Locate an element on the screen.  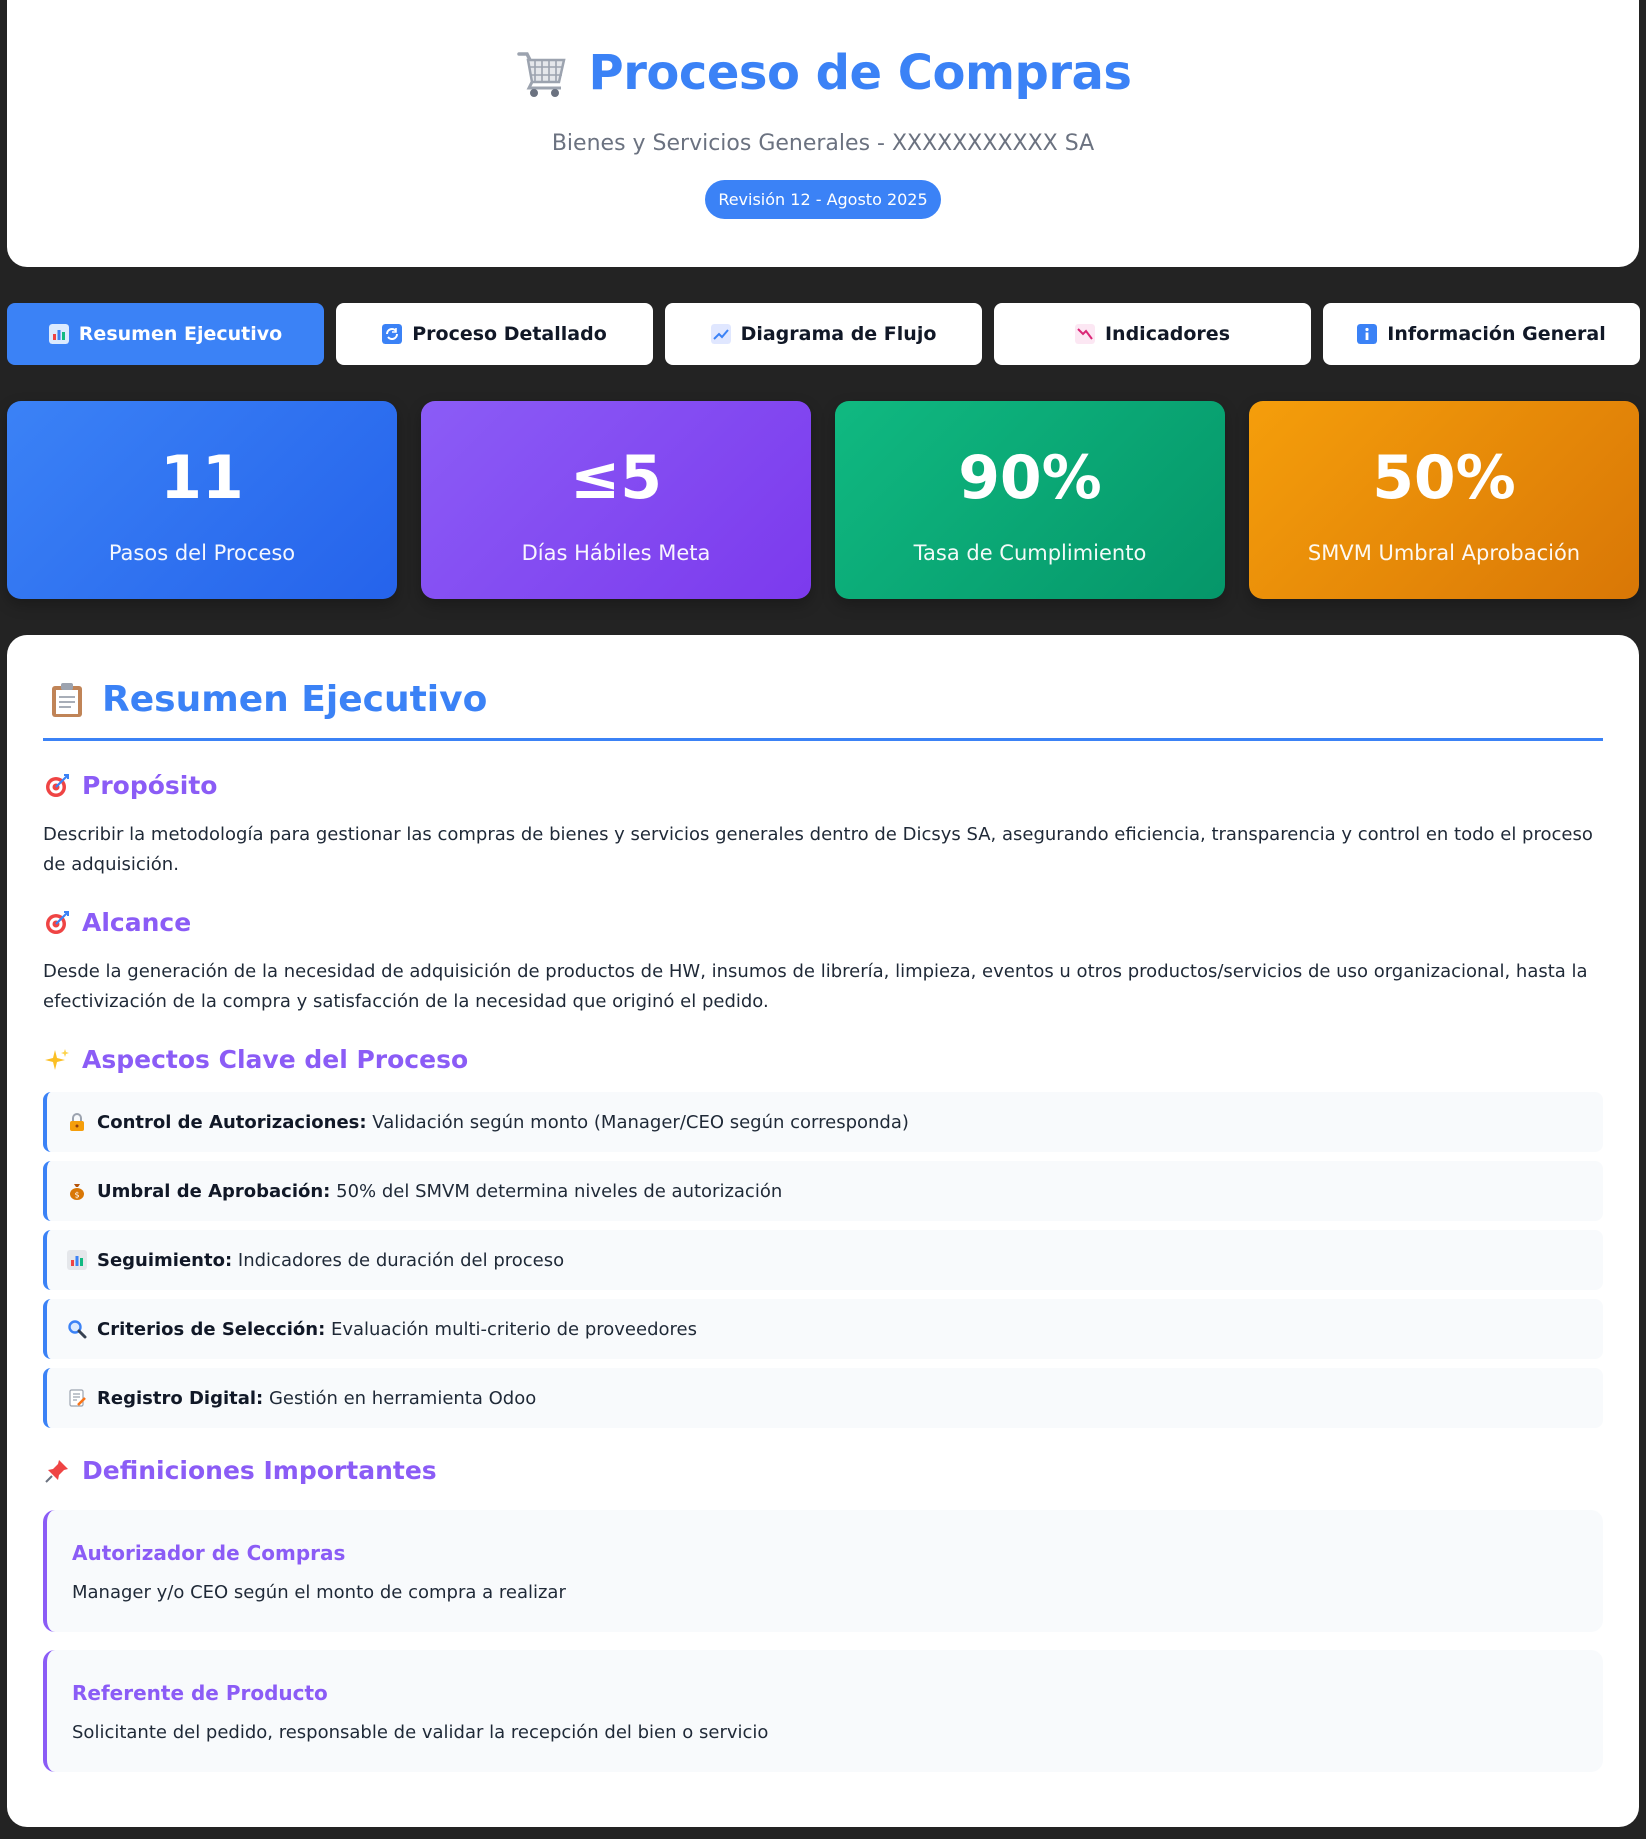
stat-label: Tasa de Cumplimiento is located at coordinates (1030, 553).